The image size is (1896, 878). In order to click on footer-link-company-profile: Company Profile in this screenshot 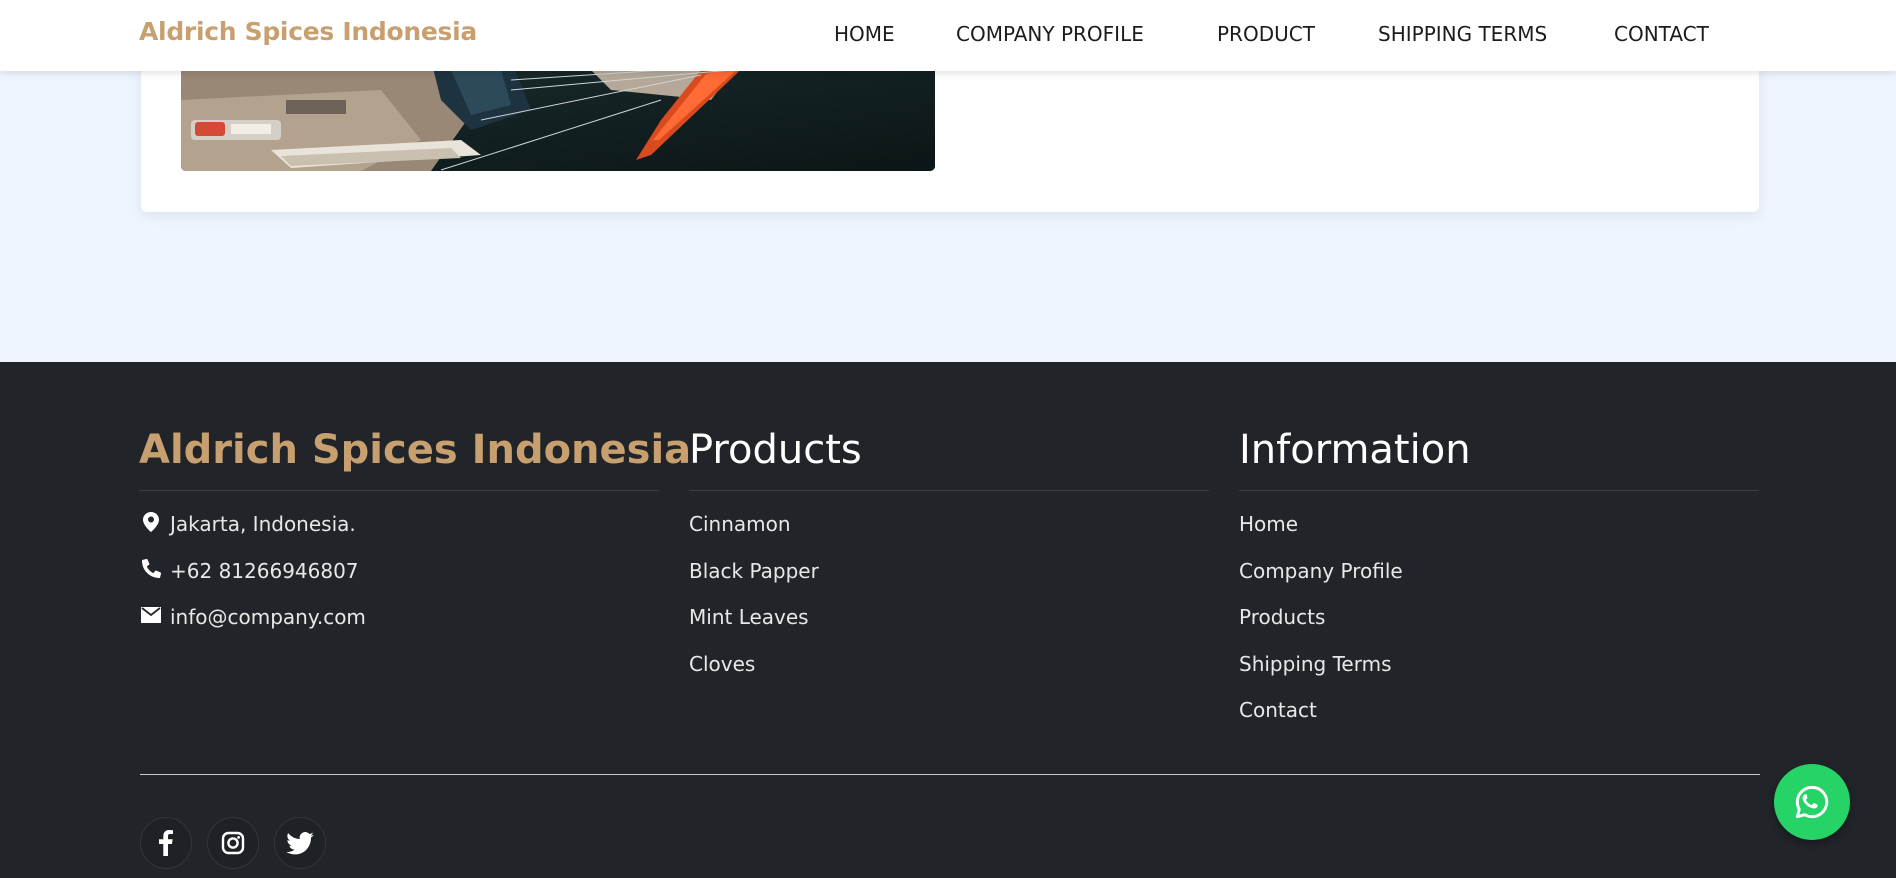, I will do `click(1321, 571)`.